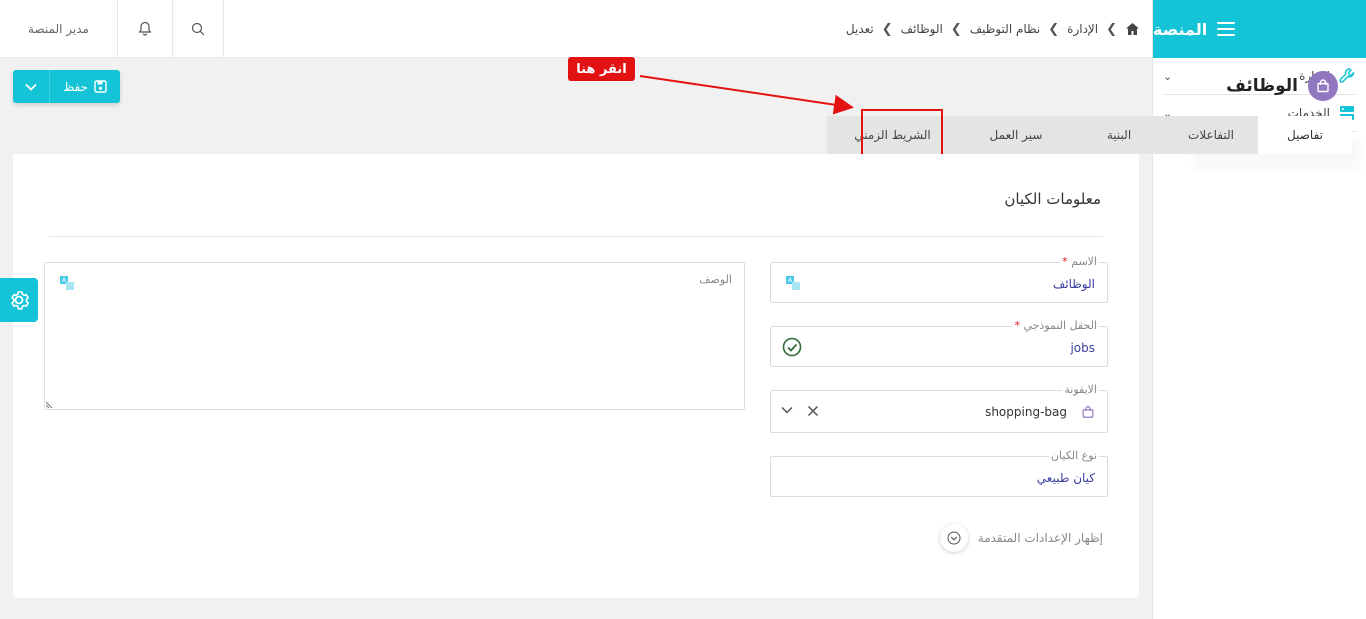 This screenshot has height=619, width=1366. I want to click on breadcrumb-item-recruitment: نظام التوظيف, so click(1005, 29).